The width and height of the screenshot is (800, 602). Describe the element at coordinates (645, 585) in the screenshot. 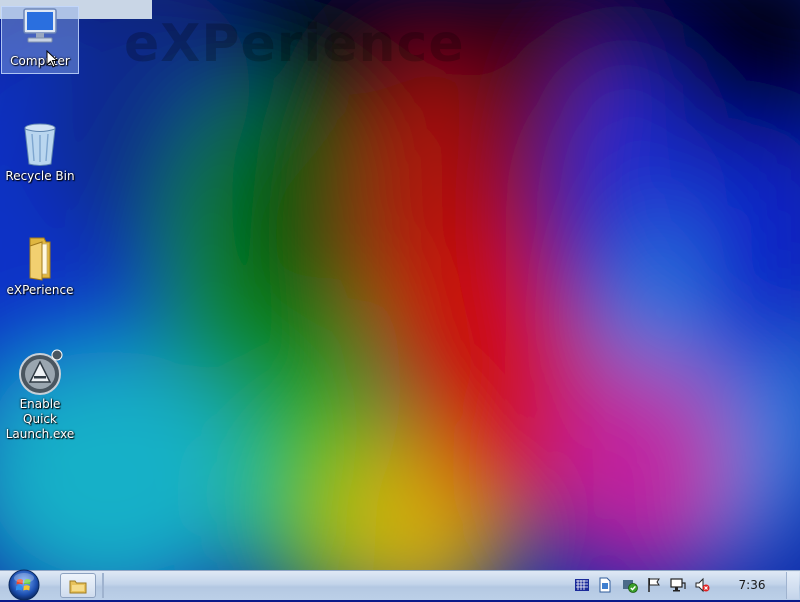

I see `system-tray` at that location.